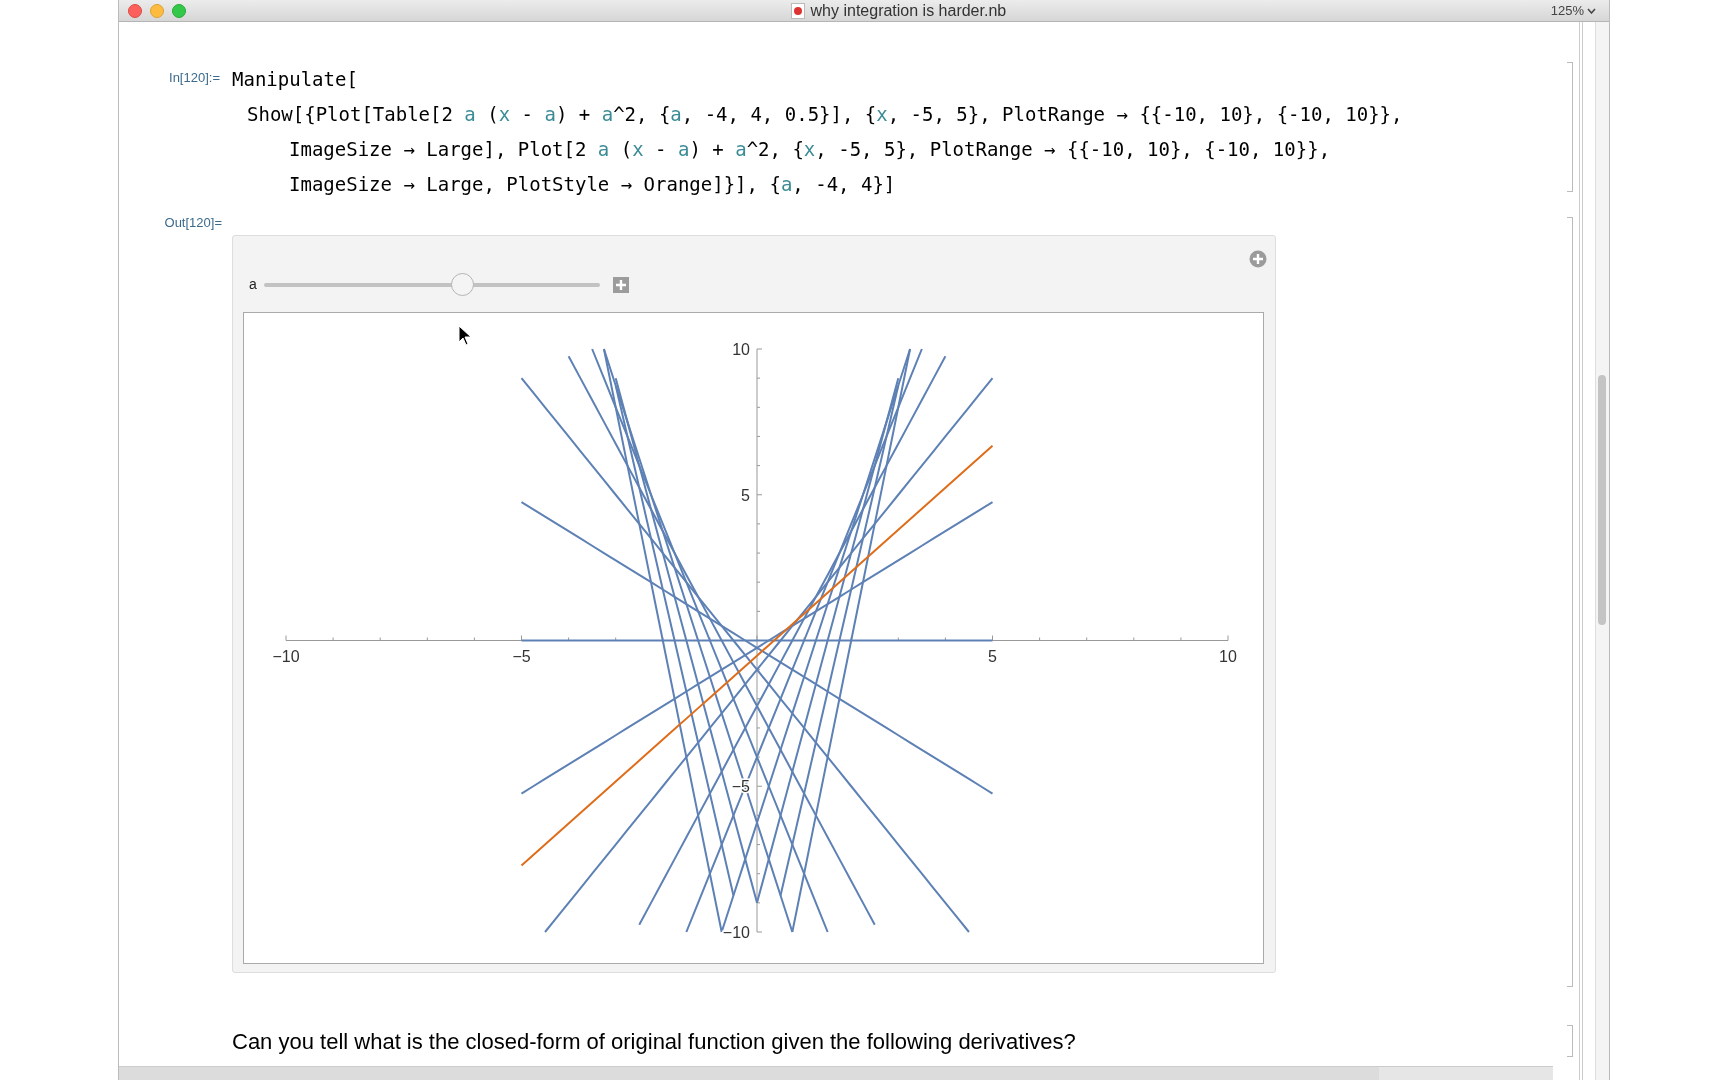 Image resolution: width=1728 pixels, height=1080 pixels. Describe the element at coordinates (193, 223) in the screenshot. I see `output-label: Out[120]=` at that location.